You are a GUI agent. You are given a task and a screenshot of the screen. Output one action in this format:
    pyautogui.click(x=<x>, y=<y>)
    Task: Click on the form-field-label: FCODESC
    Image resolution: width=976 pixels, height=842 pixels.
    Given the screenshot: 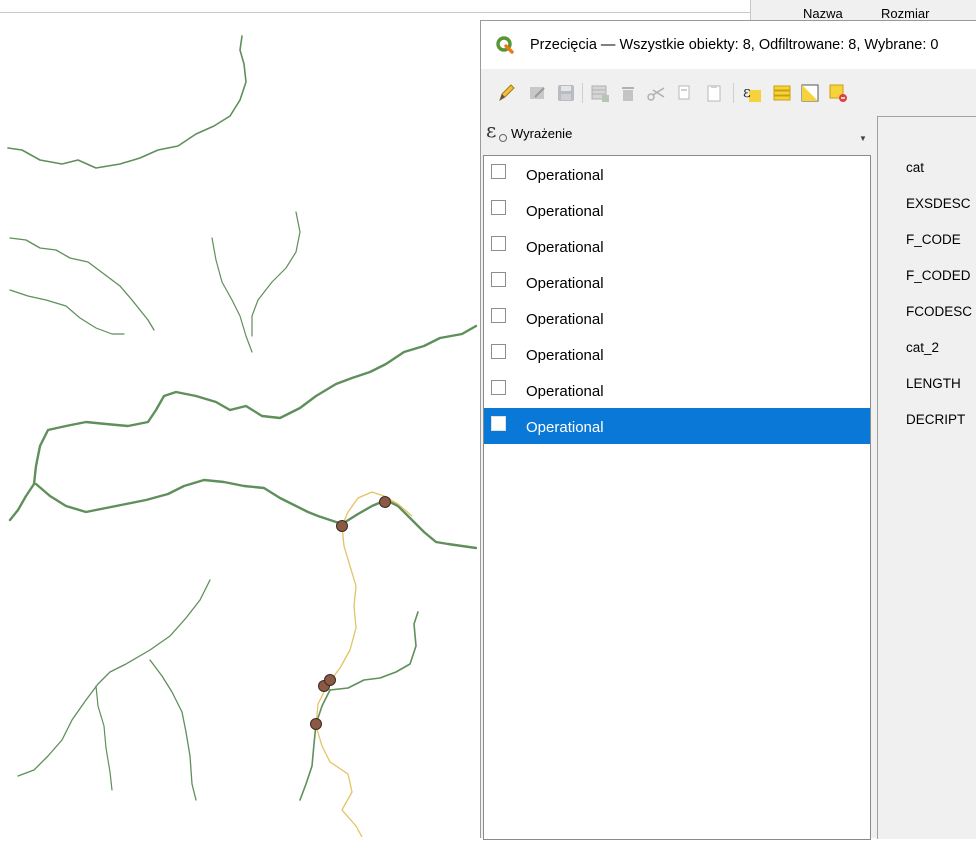 What is the action you would take?
    pyautogui.click(x=939, y=311)
    